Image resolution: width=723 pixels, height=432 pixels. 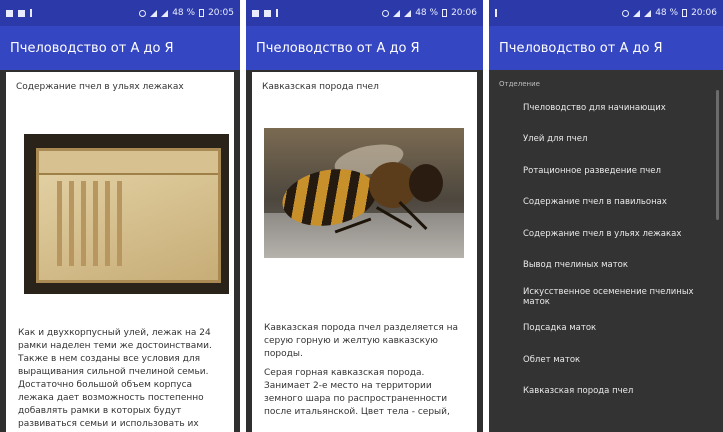 I want to click on article-heading: Содержание пчел в ульях лежаках, so click(x=100, y=87).